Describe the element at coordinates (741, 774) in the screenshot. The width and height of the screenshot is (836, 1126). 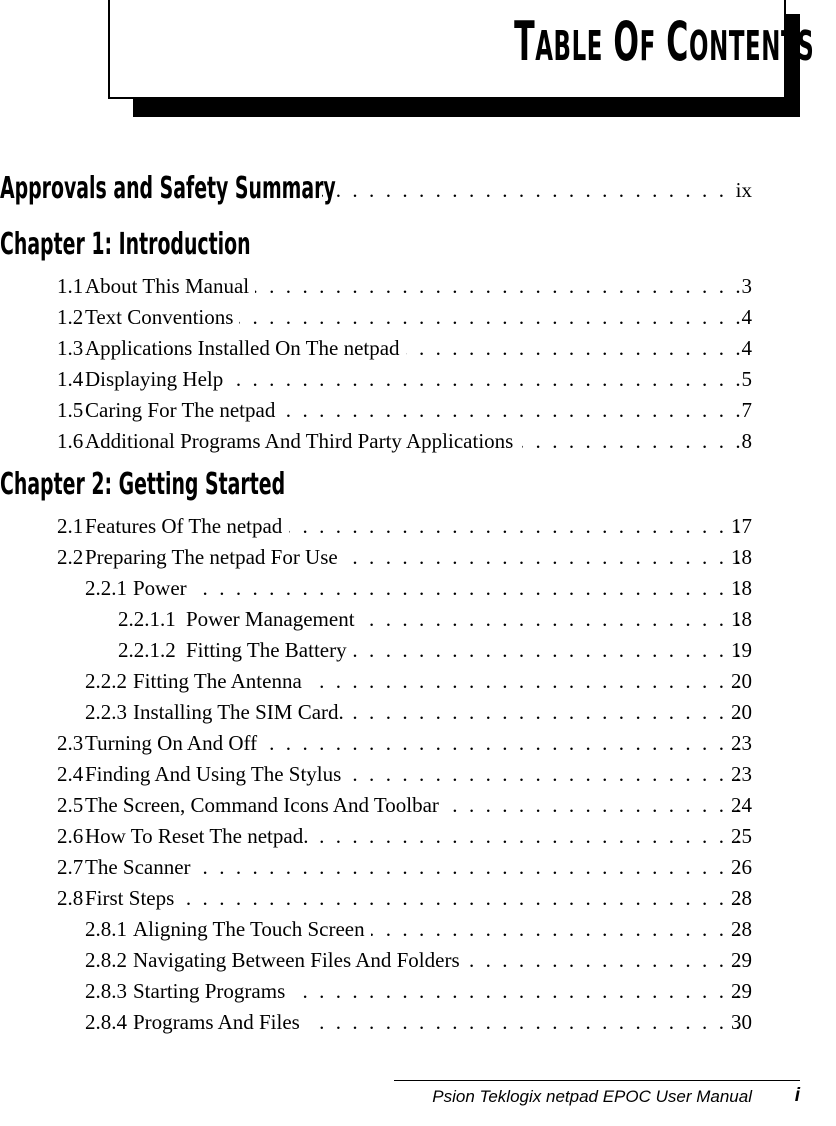
I see `toc-page-number: 23` at that location.